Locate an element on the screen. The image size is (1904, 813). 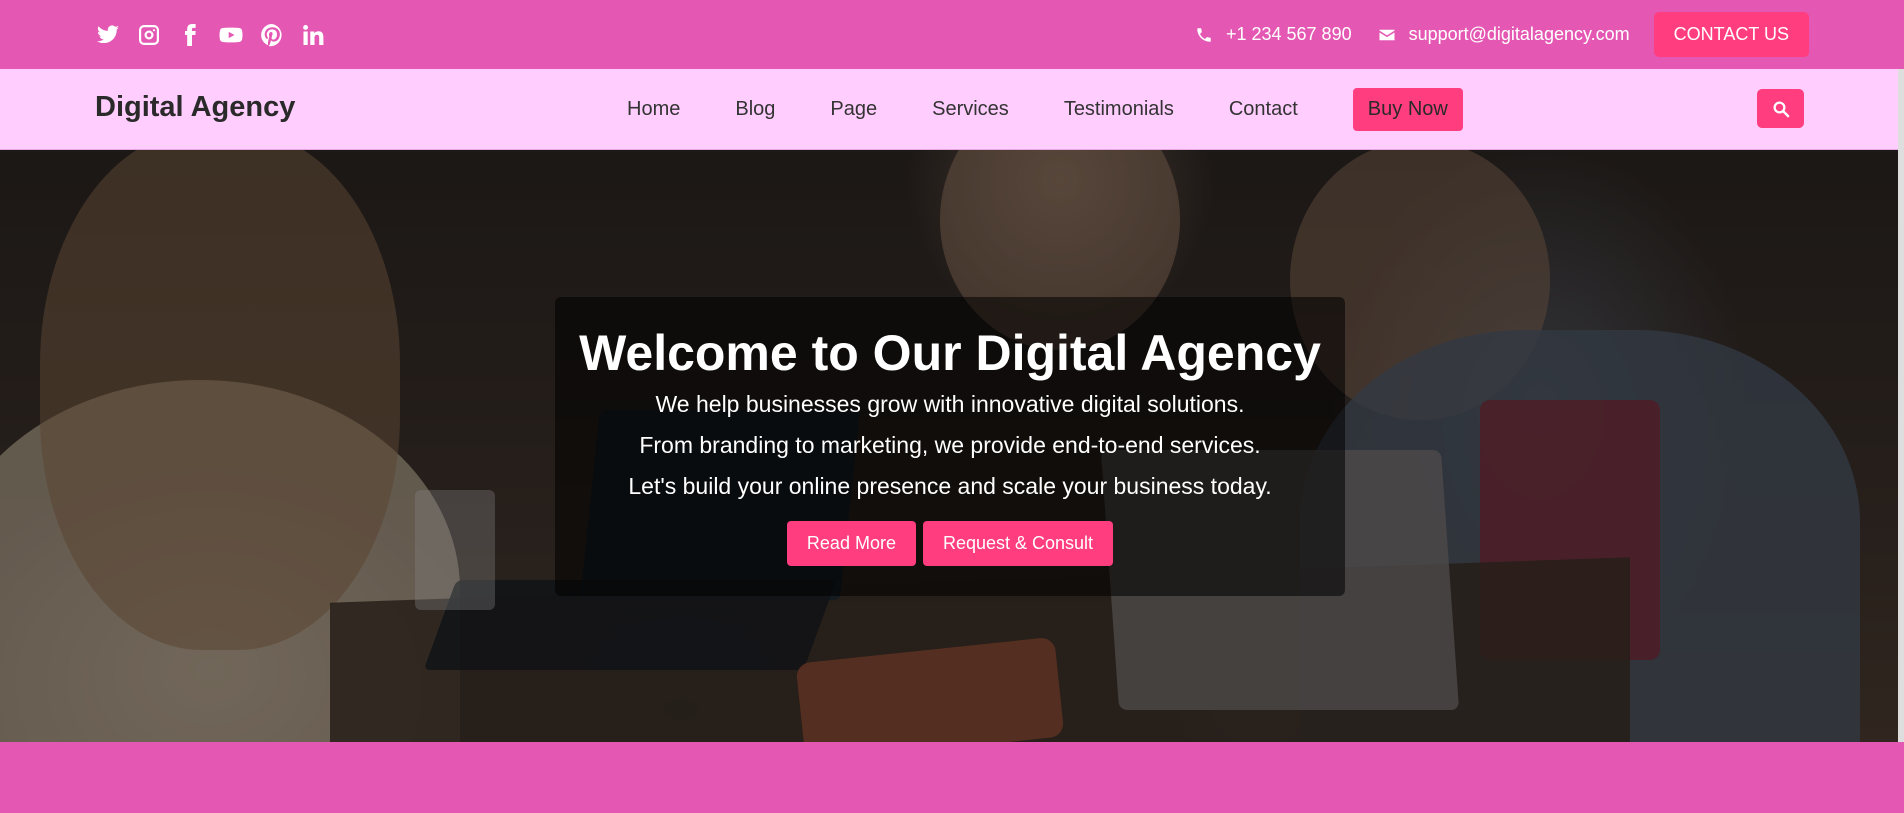
email-address: support@digitalagency.com is located at coordinates (1519, 34).